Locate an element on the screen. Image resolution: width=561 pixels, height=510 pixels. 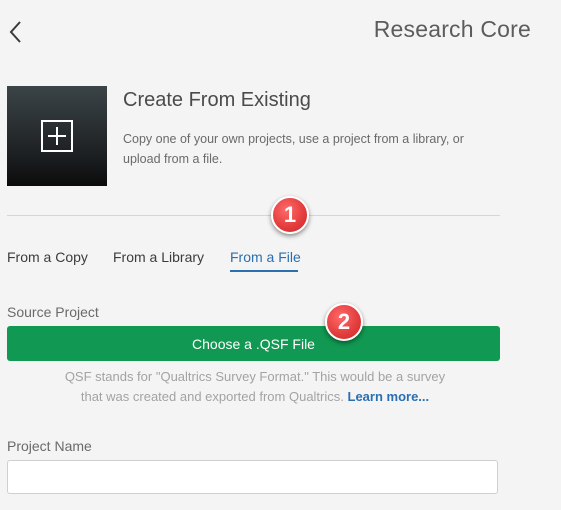
source-project-label: Source Project is located at coordinates (53, 312).